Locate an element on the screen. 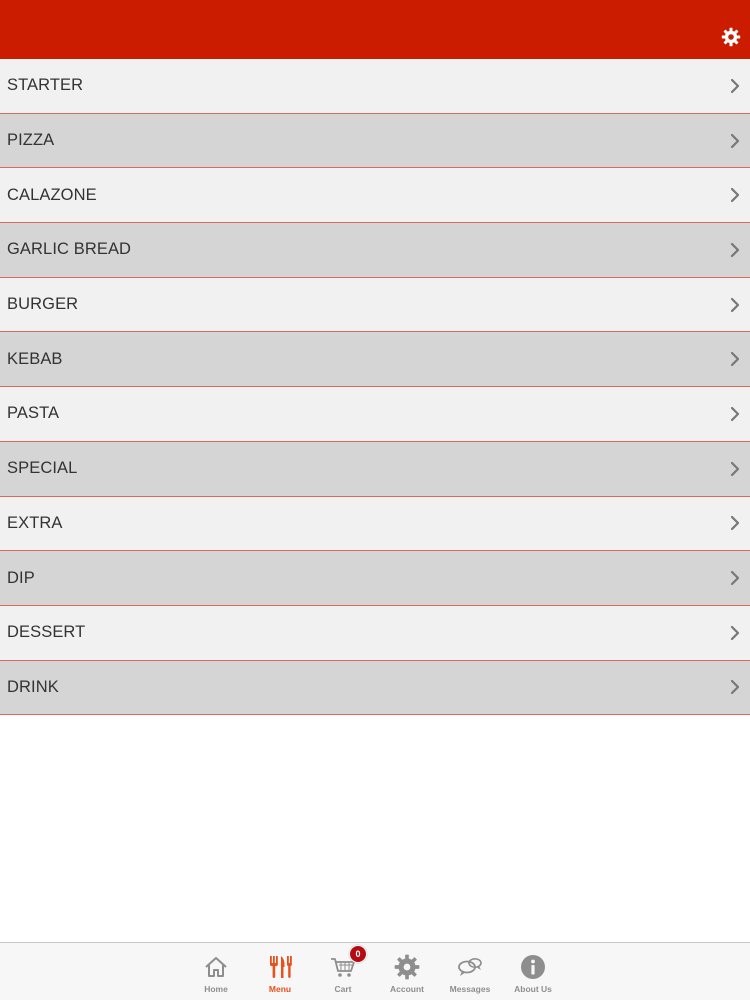 This screenshot has width=750, height=1000. tab-label: Home is located at coordinates (216, 989).